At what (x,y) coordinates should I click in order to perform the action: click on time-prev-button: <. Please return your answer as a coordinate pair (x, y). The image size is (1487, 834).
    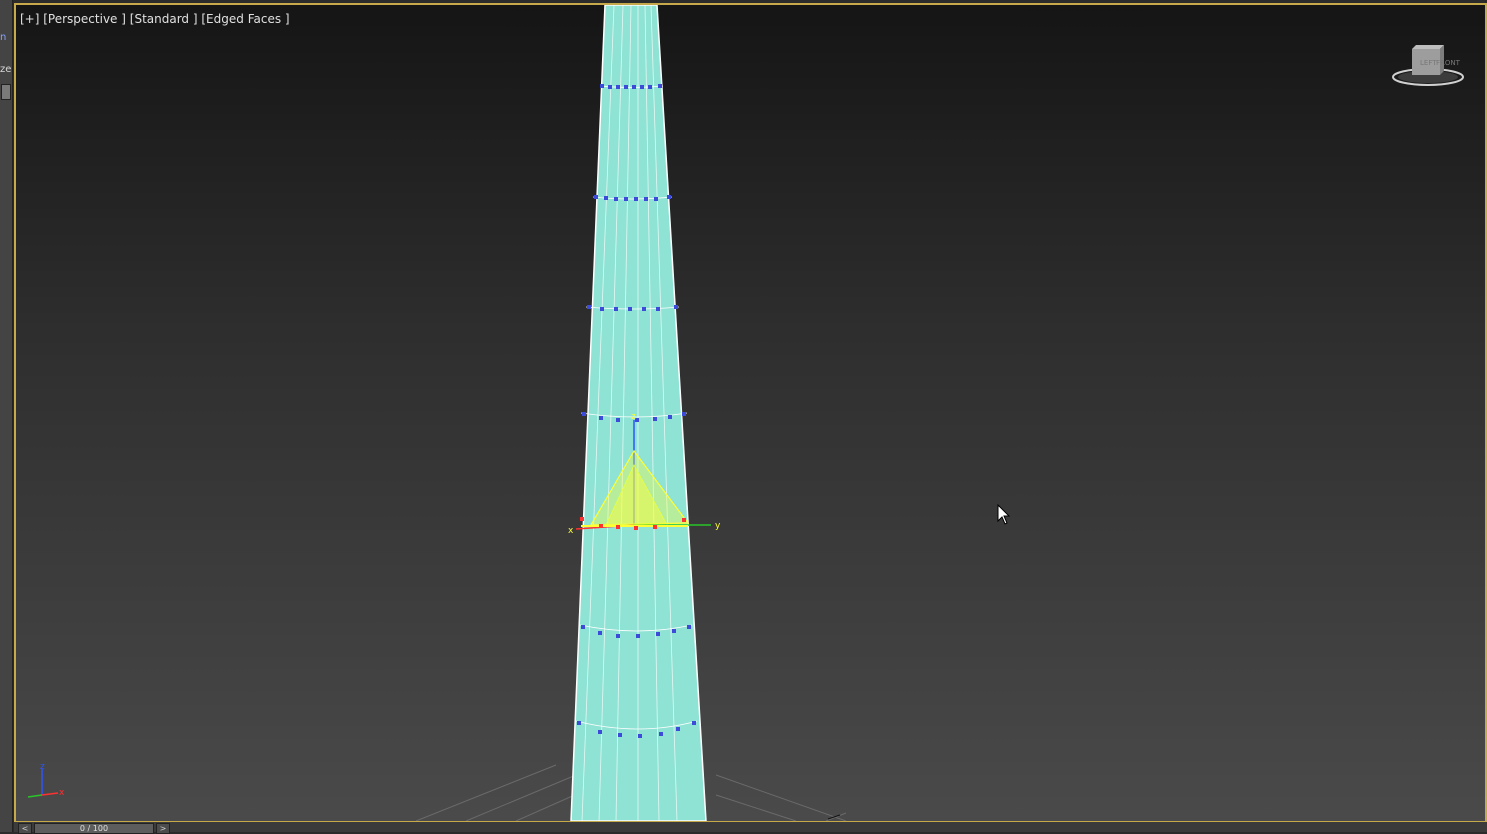
    Looking at the image, I should click on (25, 828).